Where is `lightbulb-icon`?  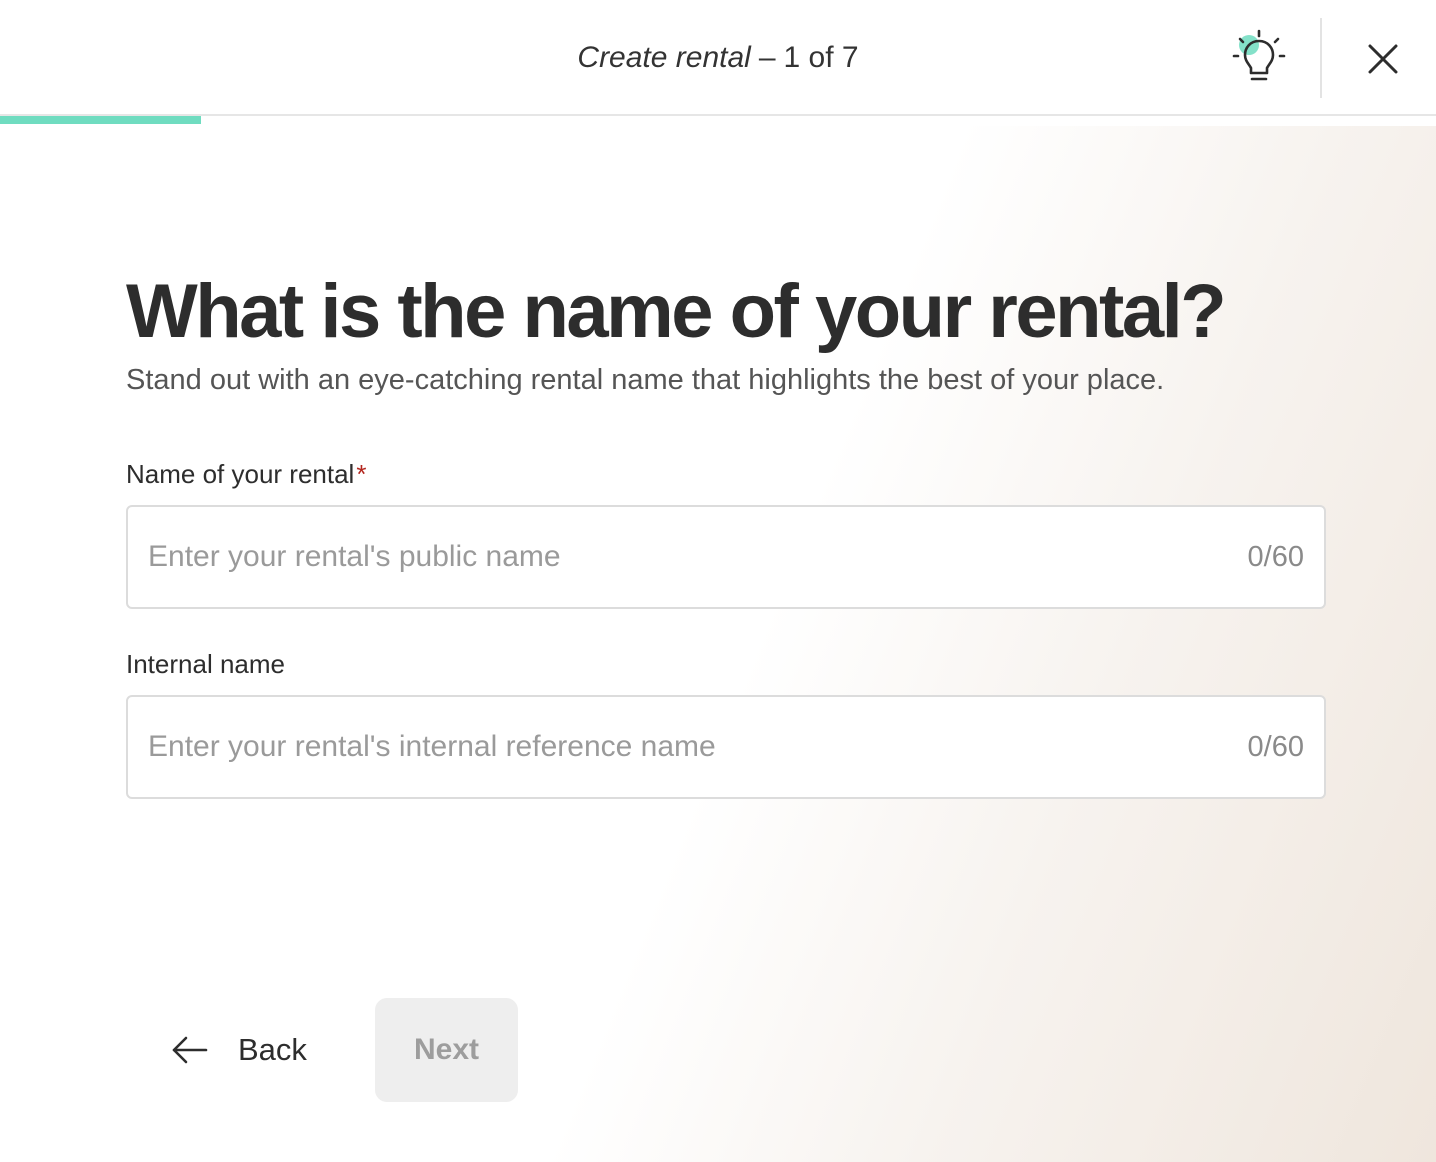
lightbulb-icon is located at coordinates (1259, 55).